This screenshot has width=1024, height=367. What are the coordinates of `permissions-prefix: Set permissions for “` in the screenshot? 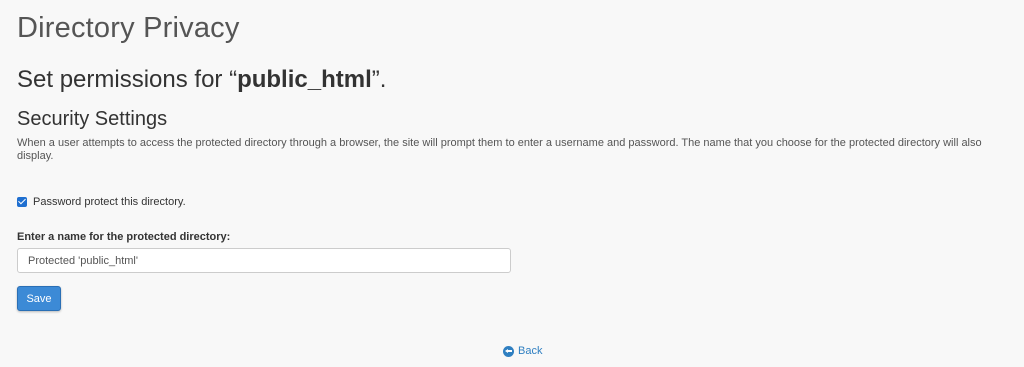 It's located at (127, 79).